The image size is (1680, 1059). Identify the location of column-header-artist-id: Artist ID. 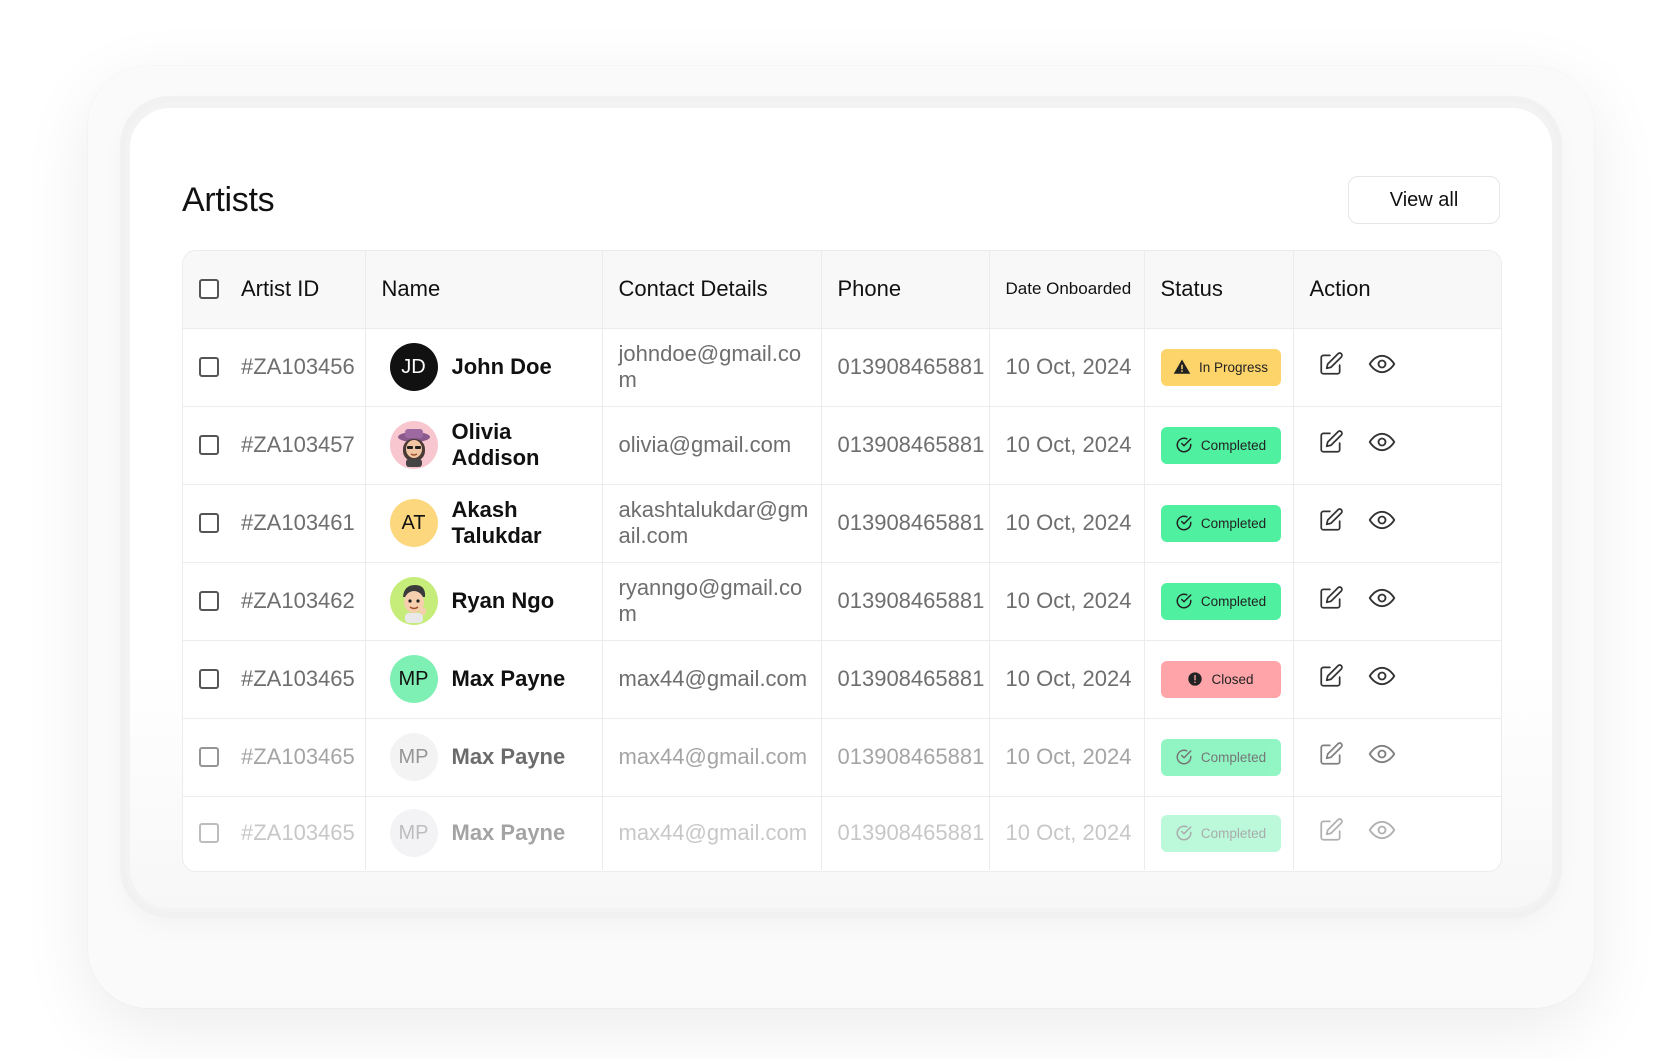
(274, 289).